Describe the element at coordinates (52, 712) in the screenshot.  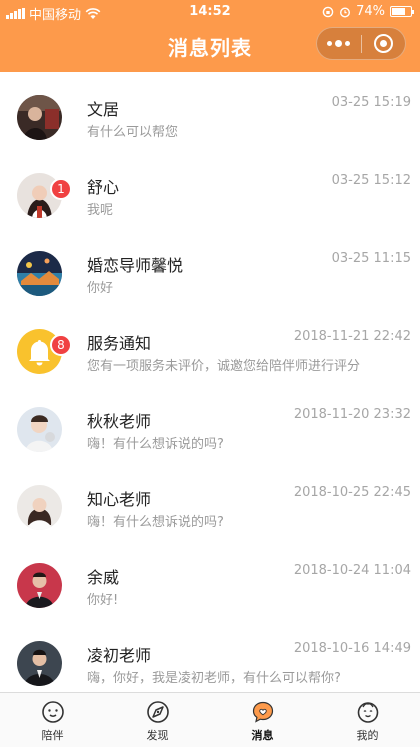
I see `smile-face-icon` at that location.